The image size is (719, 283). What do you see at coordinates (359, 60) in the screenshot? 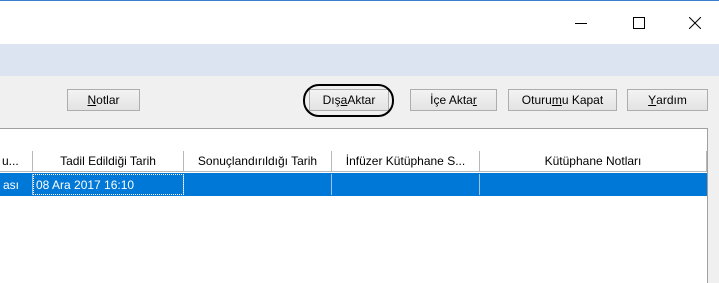
I see `header-band` at bounding box center [359, 60].